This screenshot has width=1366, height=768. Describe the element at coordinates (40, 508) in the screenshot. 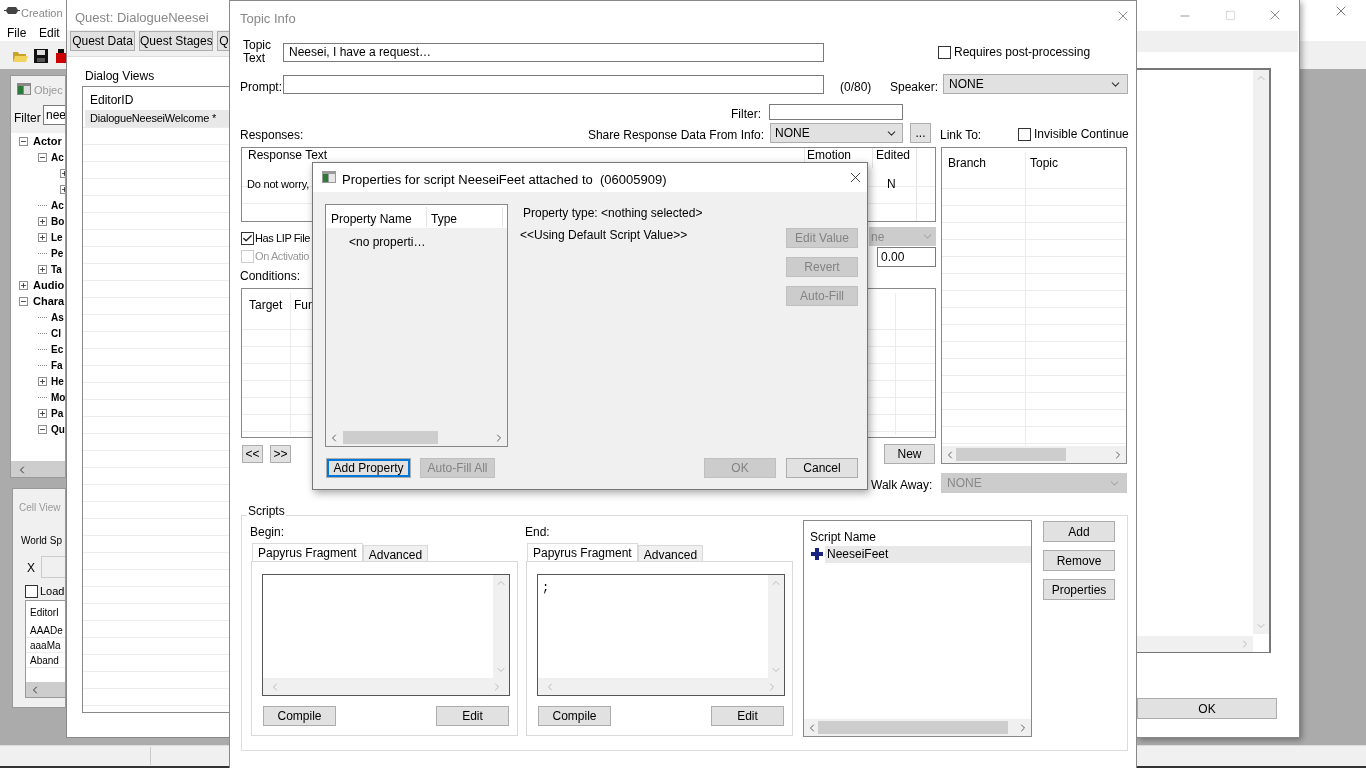

I see `window-title: Cell View` at that location.